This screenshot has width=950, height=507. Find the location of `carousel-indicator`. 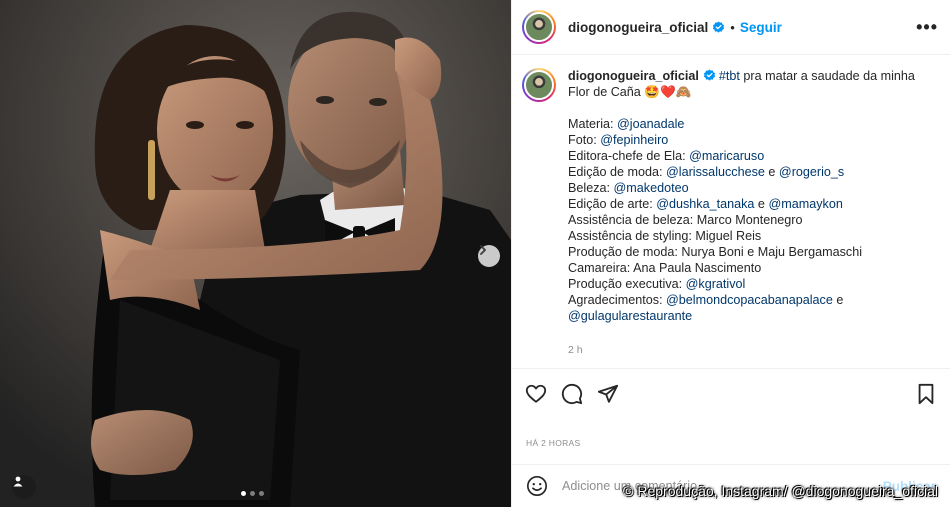

carousel-indicator is located at coordinates (252, 493).